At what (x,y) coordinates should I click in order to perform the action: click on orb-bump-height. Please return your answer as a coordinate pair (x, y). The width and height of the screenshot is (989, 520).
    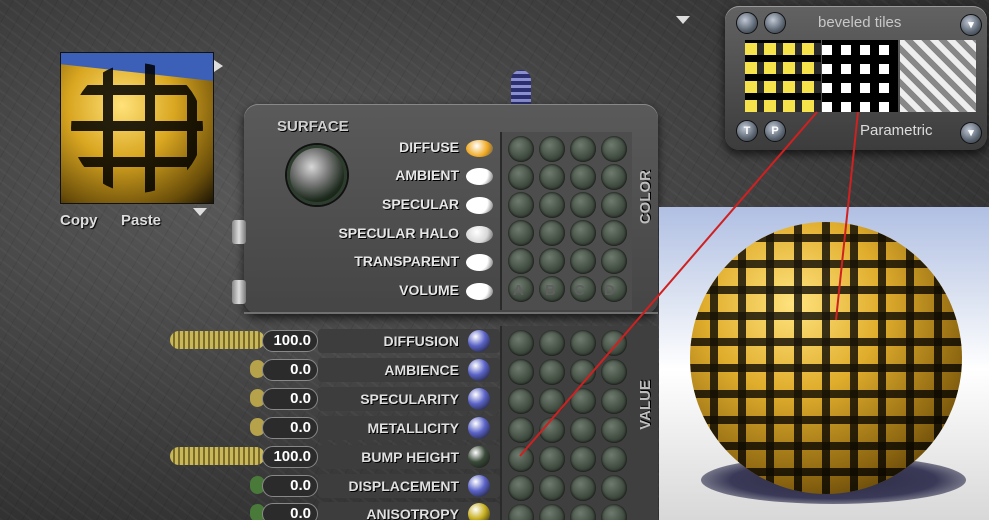
    Looking at the image, I should click on (479, 457).